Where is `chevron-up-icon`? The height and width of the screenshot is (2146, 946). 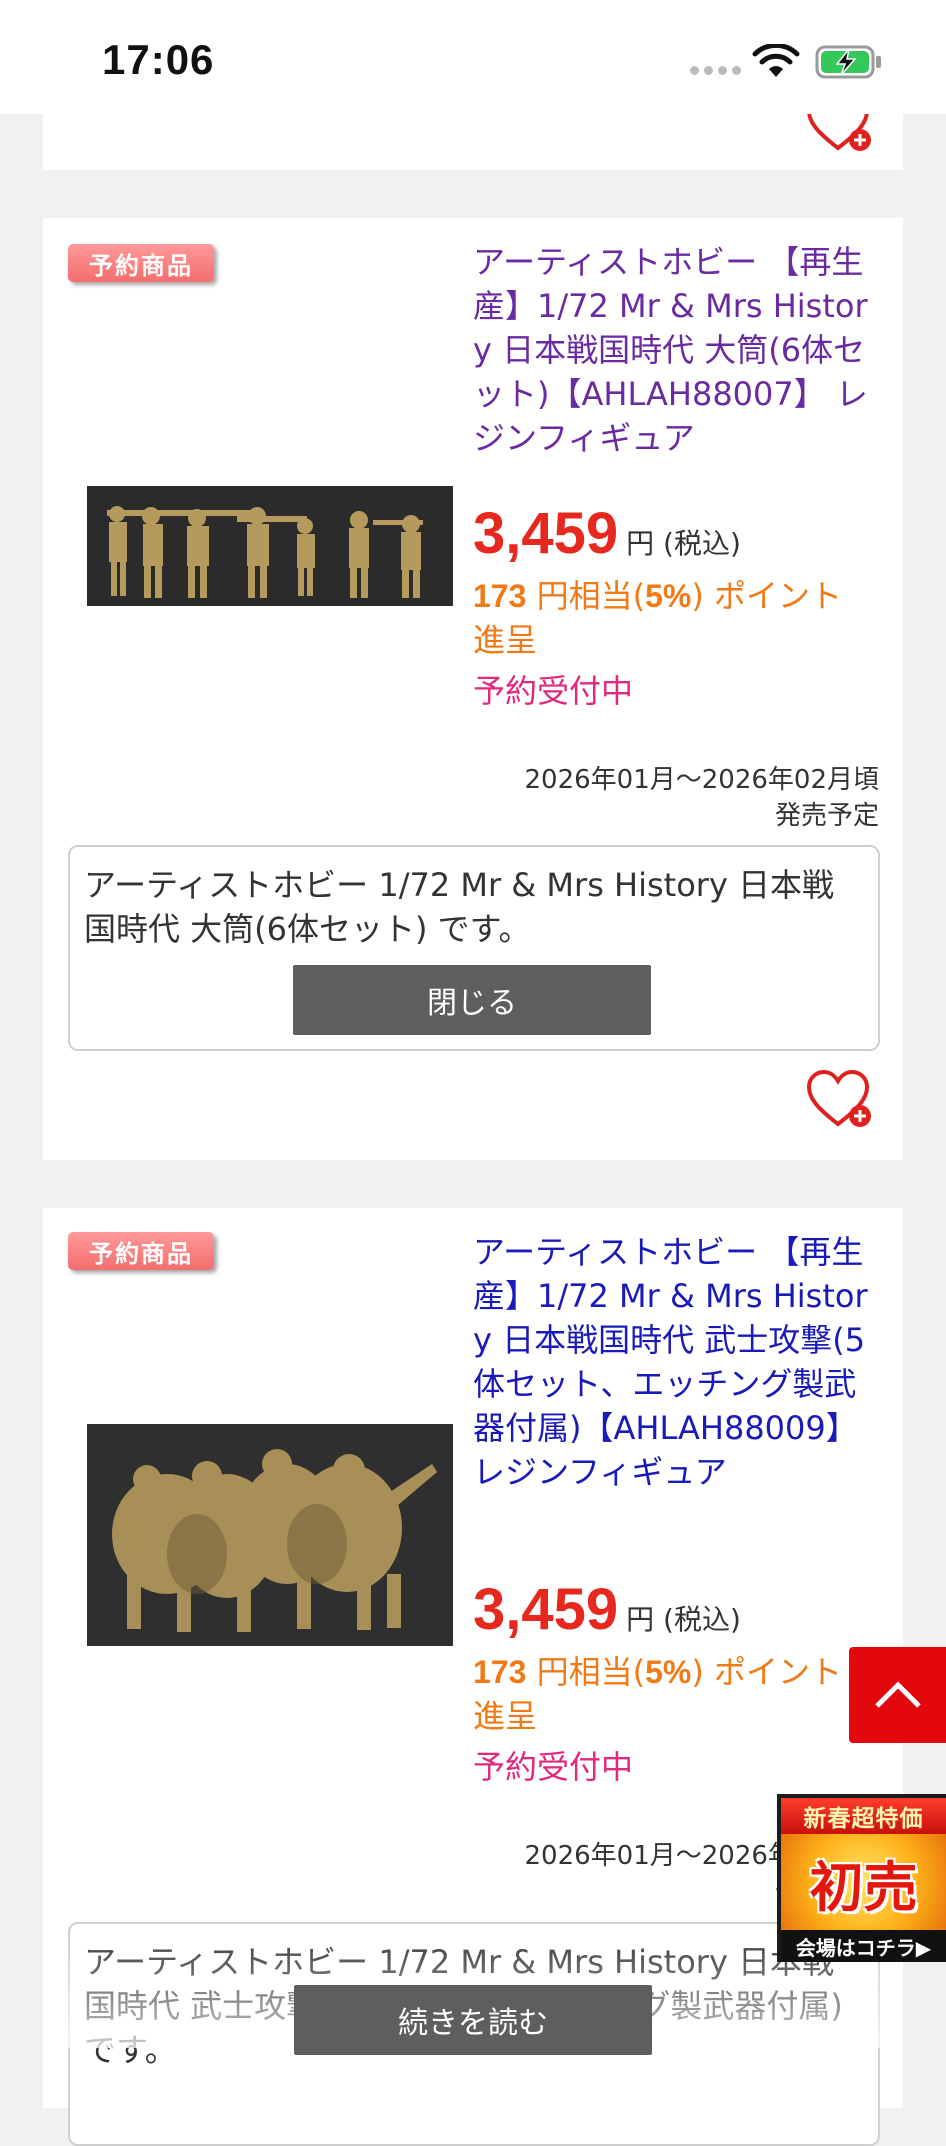
chevron-up-icon is located at coordinates (897, 1694).